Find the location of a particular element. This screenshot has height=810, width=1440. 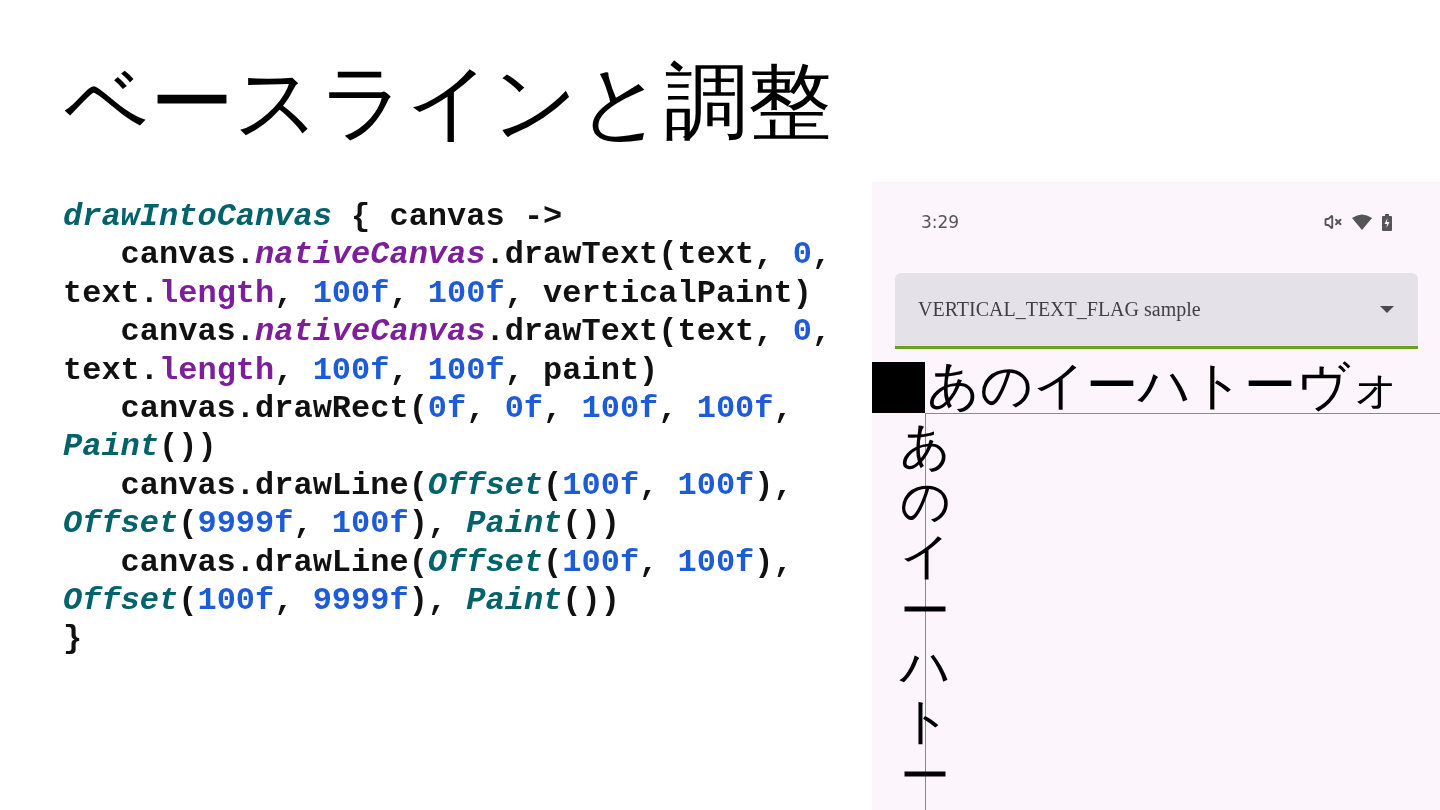

status-time: 3:29 is located at coordinates (940, 222).